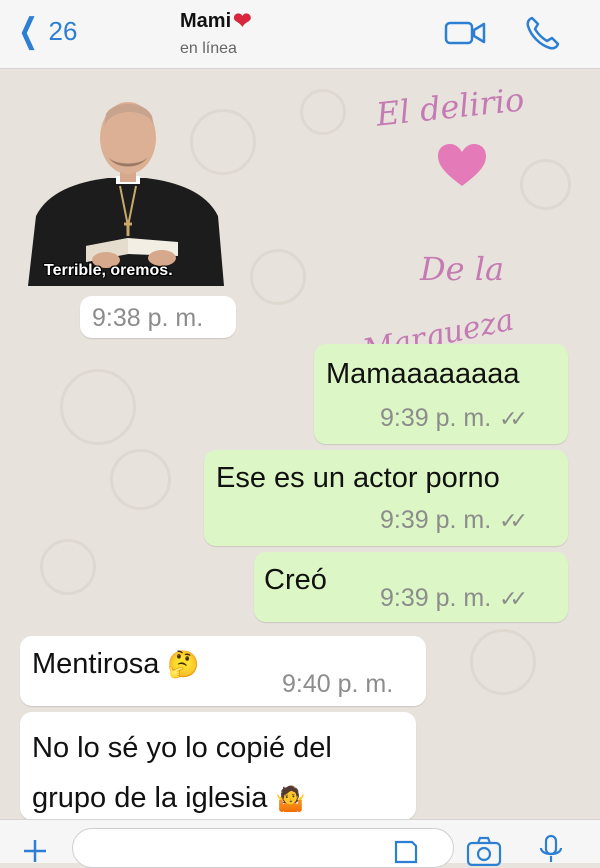 Image resolution: width=600 pixels, height=868 pixels. What do you see at coordinates (150, 798) in the screenshot?
I see `message-text-line2: grupo de la iglesia` at bounding box center [150, 798].